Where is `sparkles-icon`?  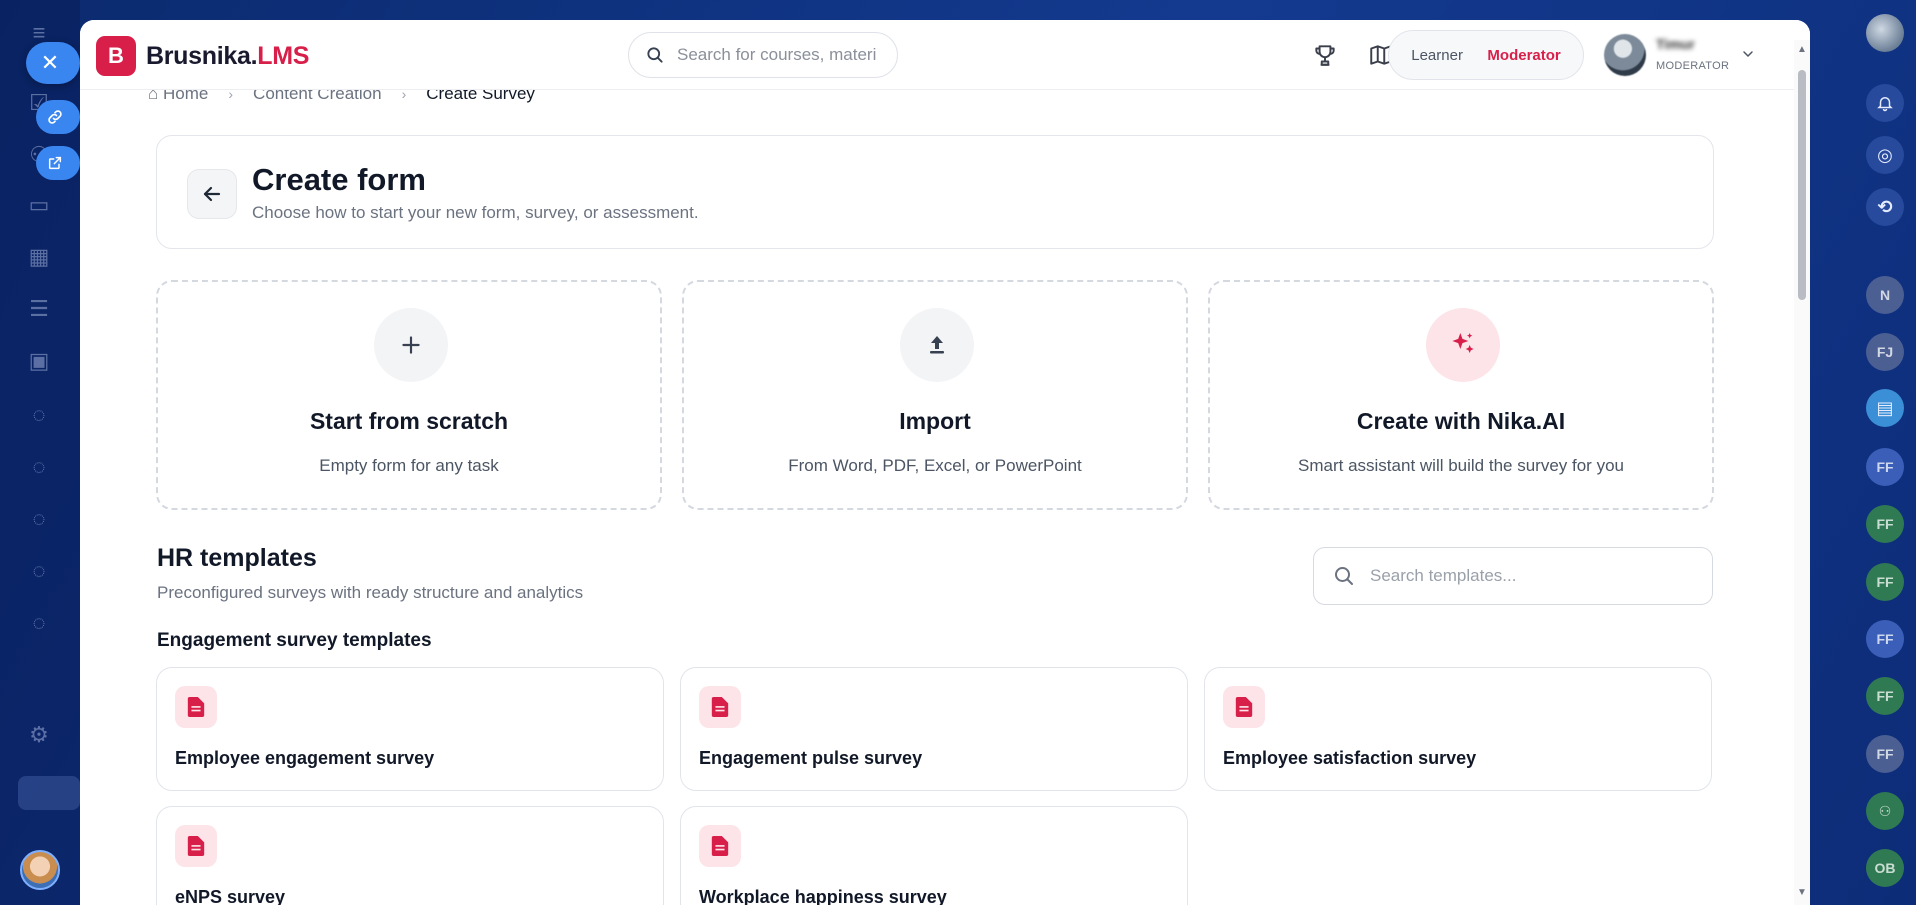
sparkles-icon is located at coordinates (1463, 345).